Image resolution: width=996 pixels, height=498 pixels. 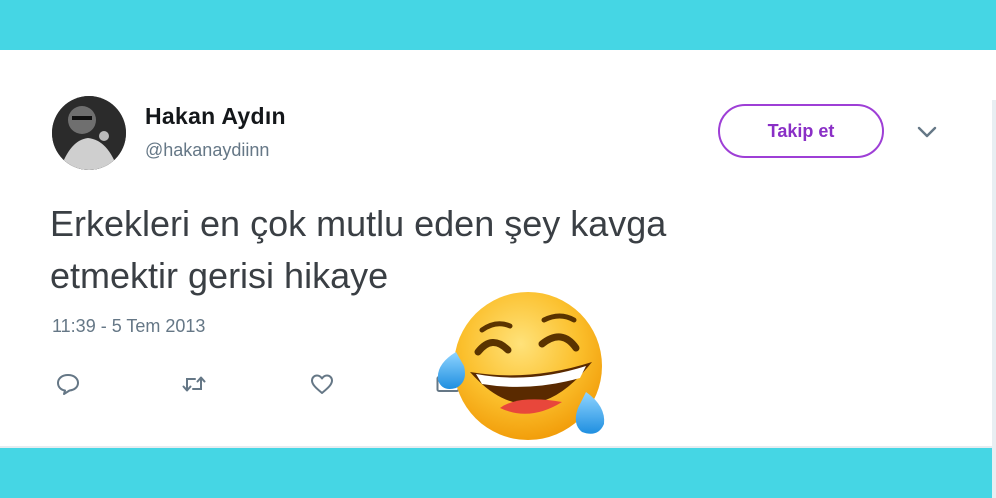 I want to click on card-edge-divider, so click(x=994, y=299).